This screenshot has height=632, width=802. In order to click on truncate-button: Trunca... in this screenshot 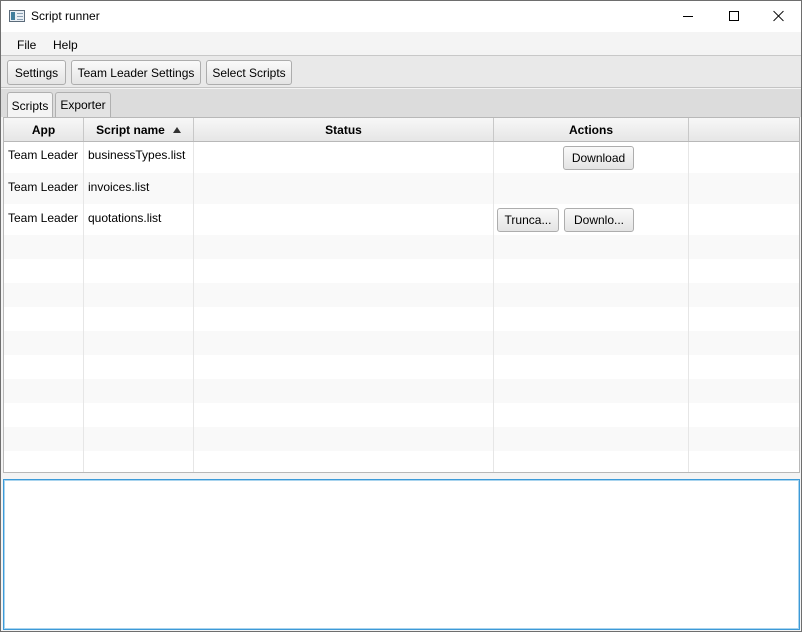, I will do `click(528, 220)`.